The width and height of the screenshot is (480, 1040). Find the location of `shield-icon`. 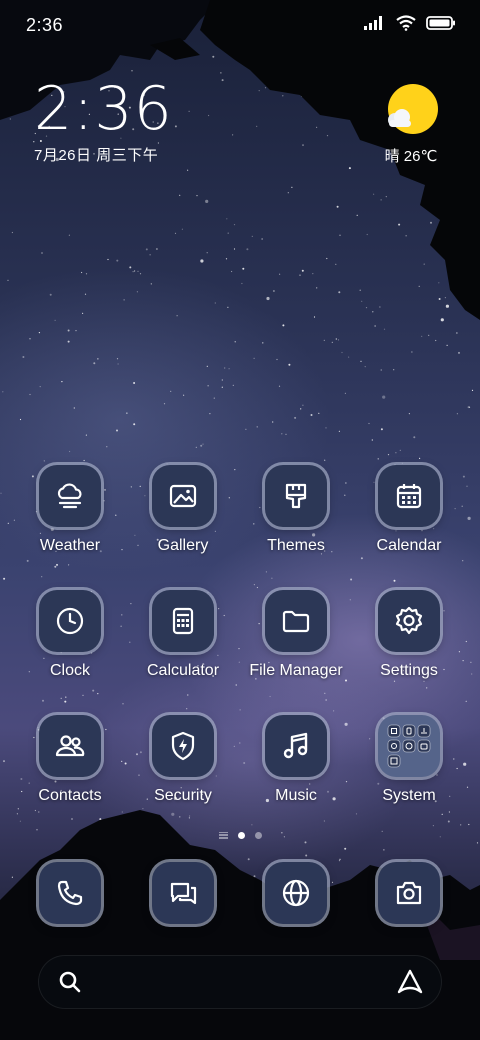

shield-icon is located at coordinates (183, 746).